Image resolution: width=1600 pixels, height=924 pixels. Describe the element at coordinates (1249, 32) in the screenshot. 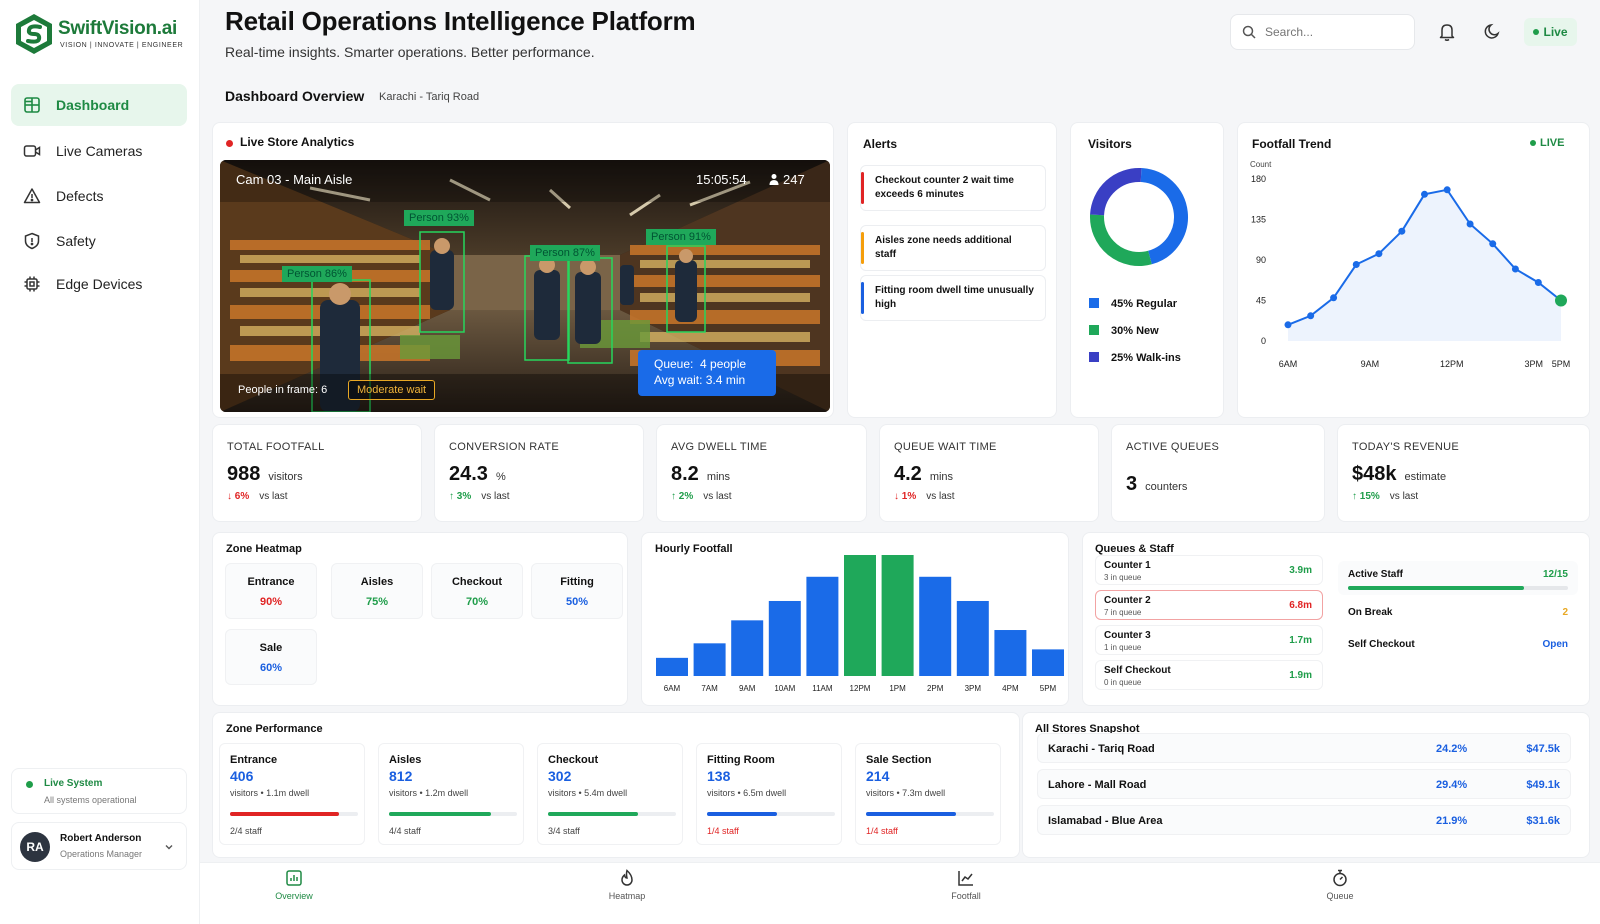

I see `search-icon` at that location.